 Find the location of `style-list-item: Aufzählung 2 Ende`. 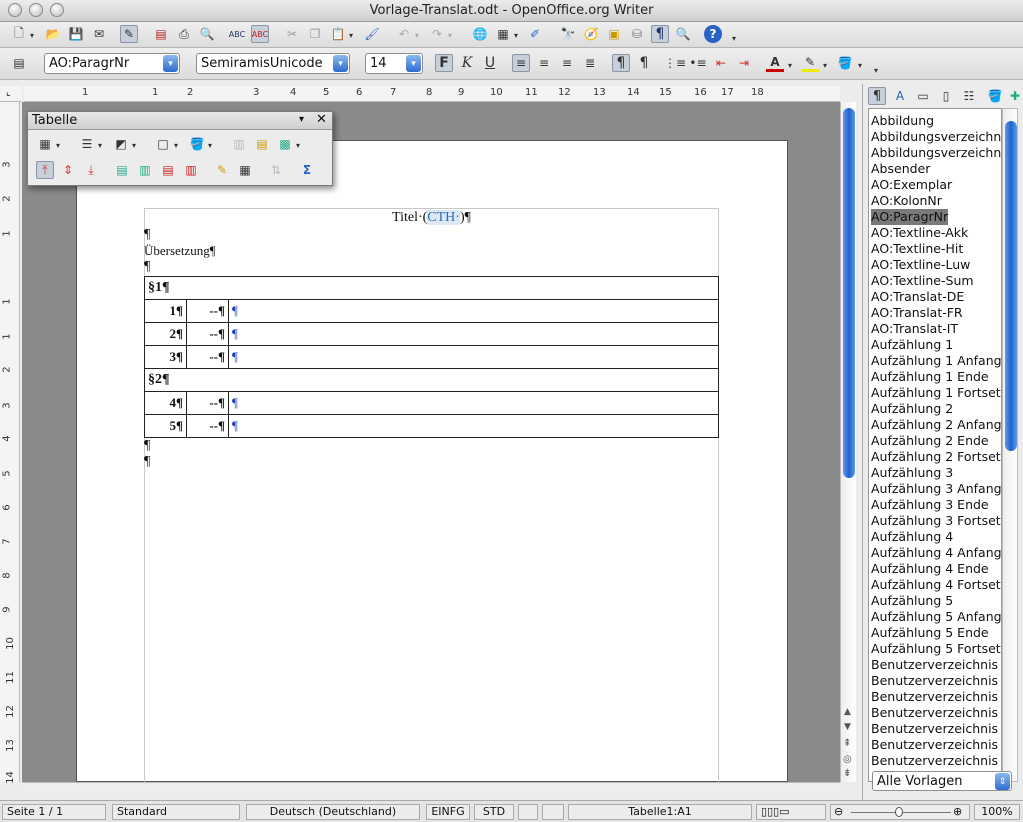

style-list-item: Aufzählung 2 Ende is located at coordinates (930, 441).